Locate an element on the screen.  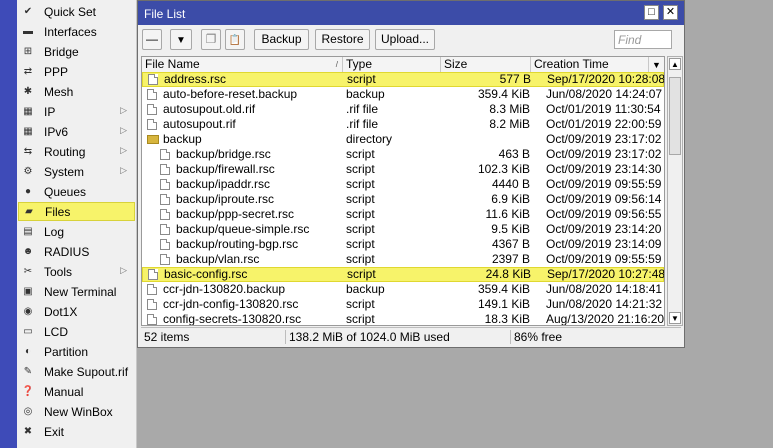
cell-file-name: backup is located at coordinates (244, 139).